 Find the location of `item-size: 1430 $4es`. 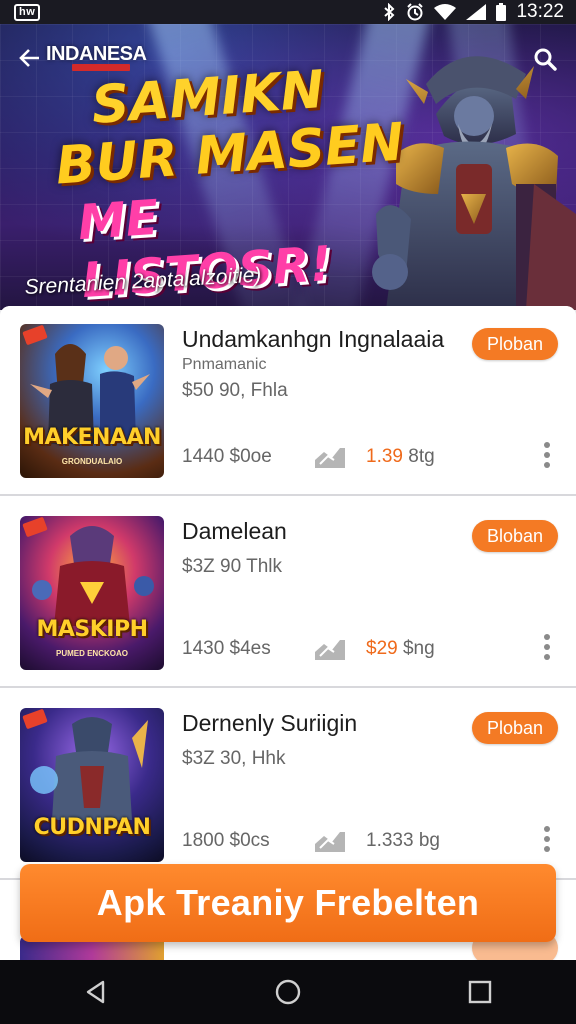

item-size: 1430 $4es is located at coordinates (226, 648).